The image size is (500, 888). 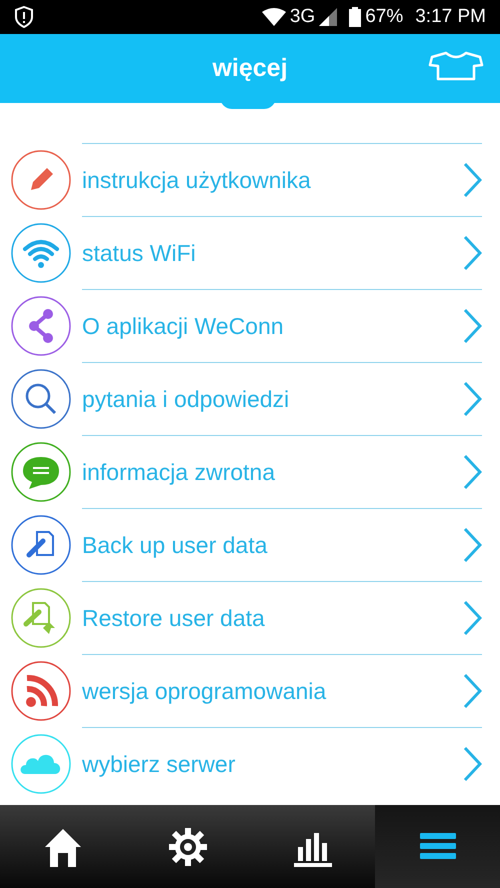 What do you see at coordinates (204, 691) in the screenshot?
I see `menu-item-label: wersja oprogramowania` at bounding box center [204, 691].